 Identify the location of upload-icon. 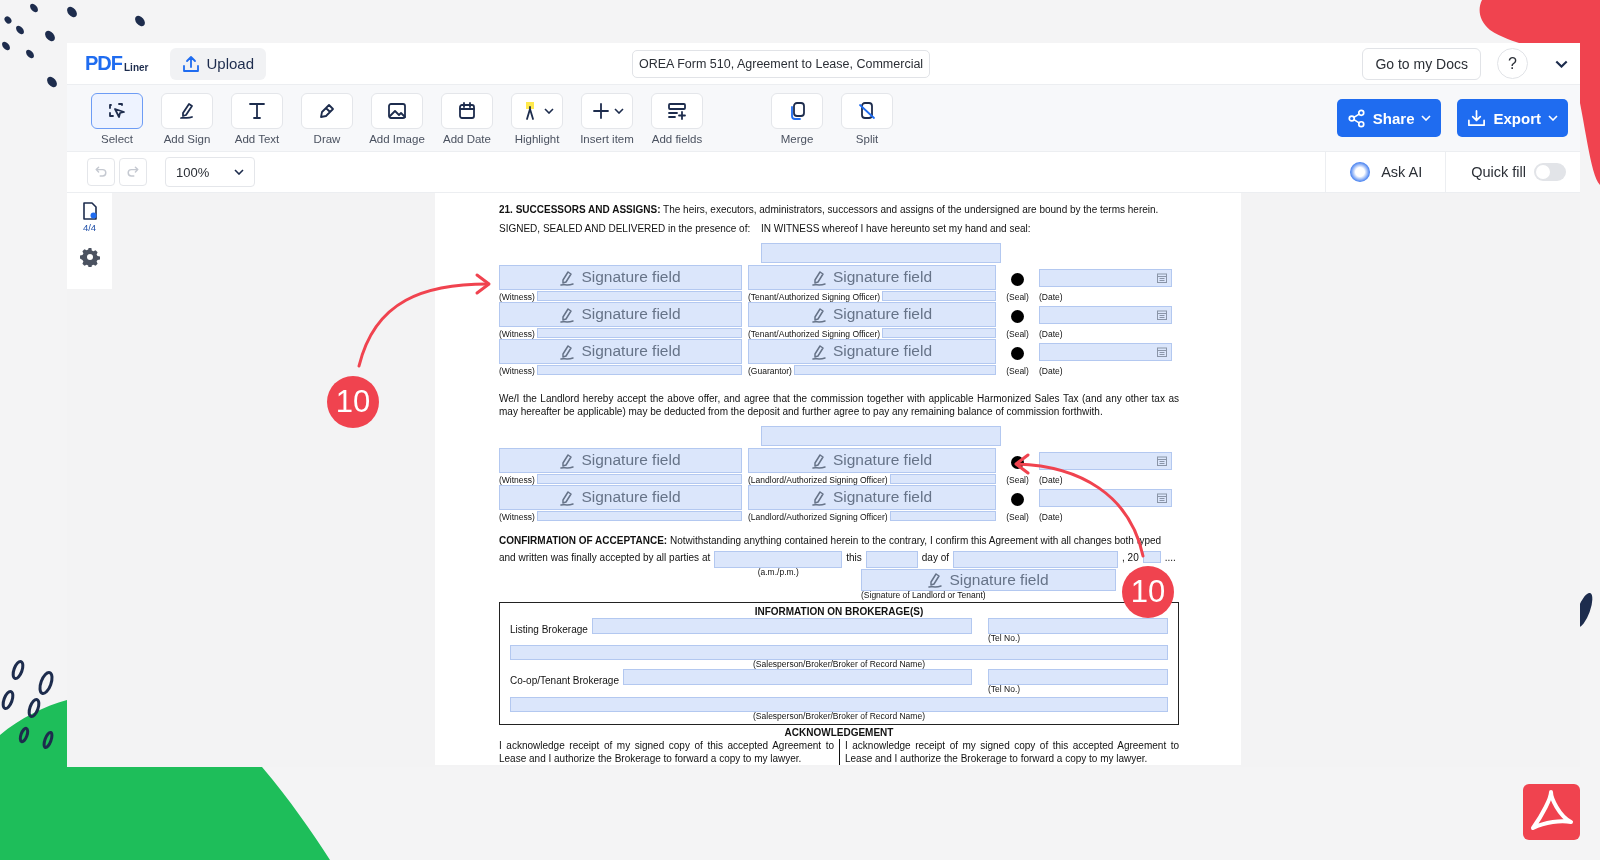
(191, 63).